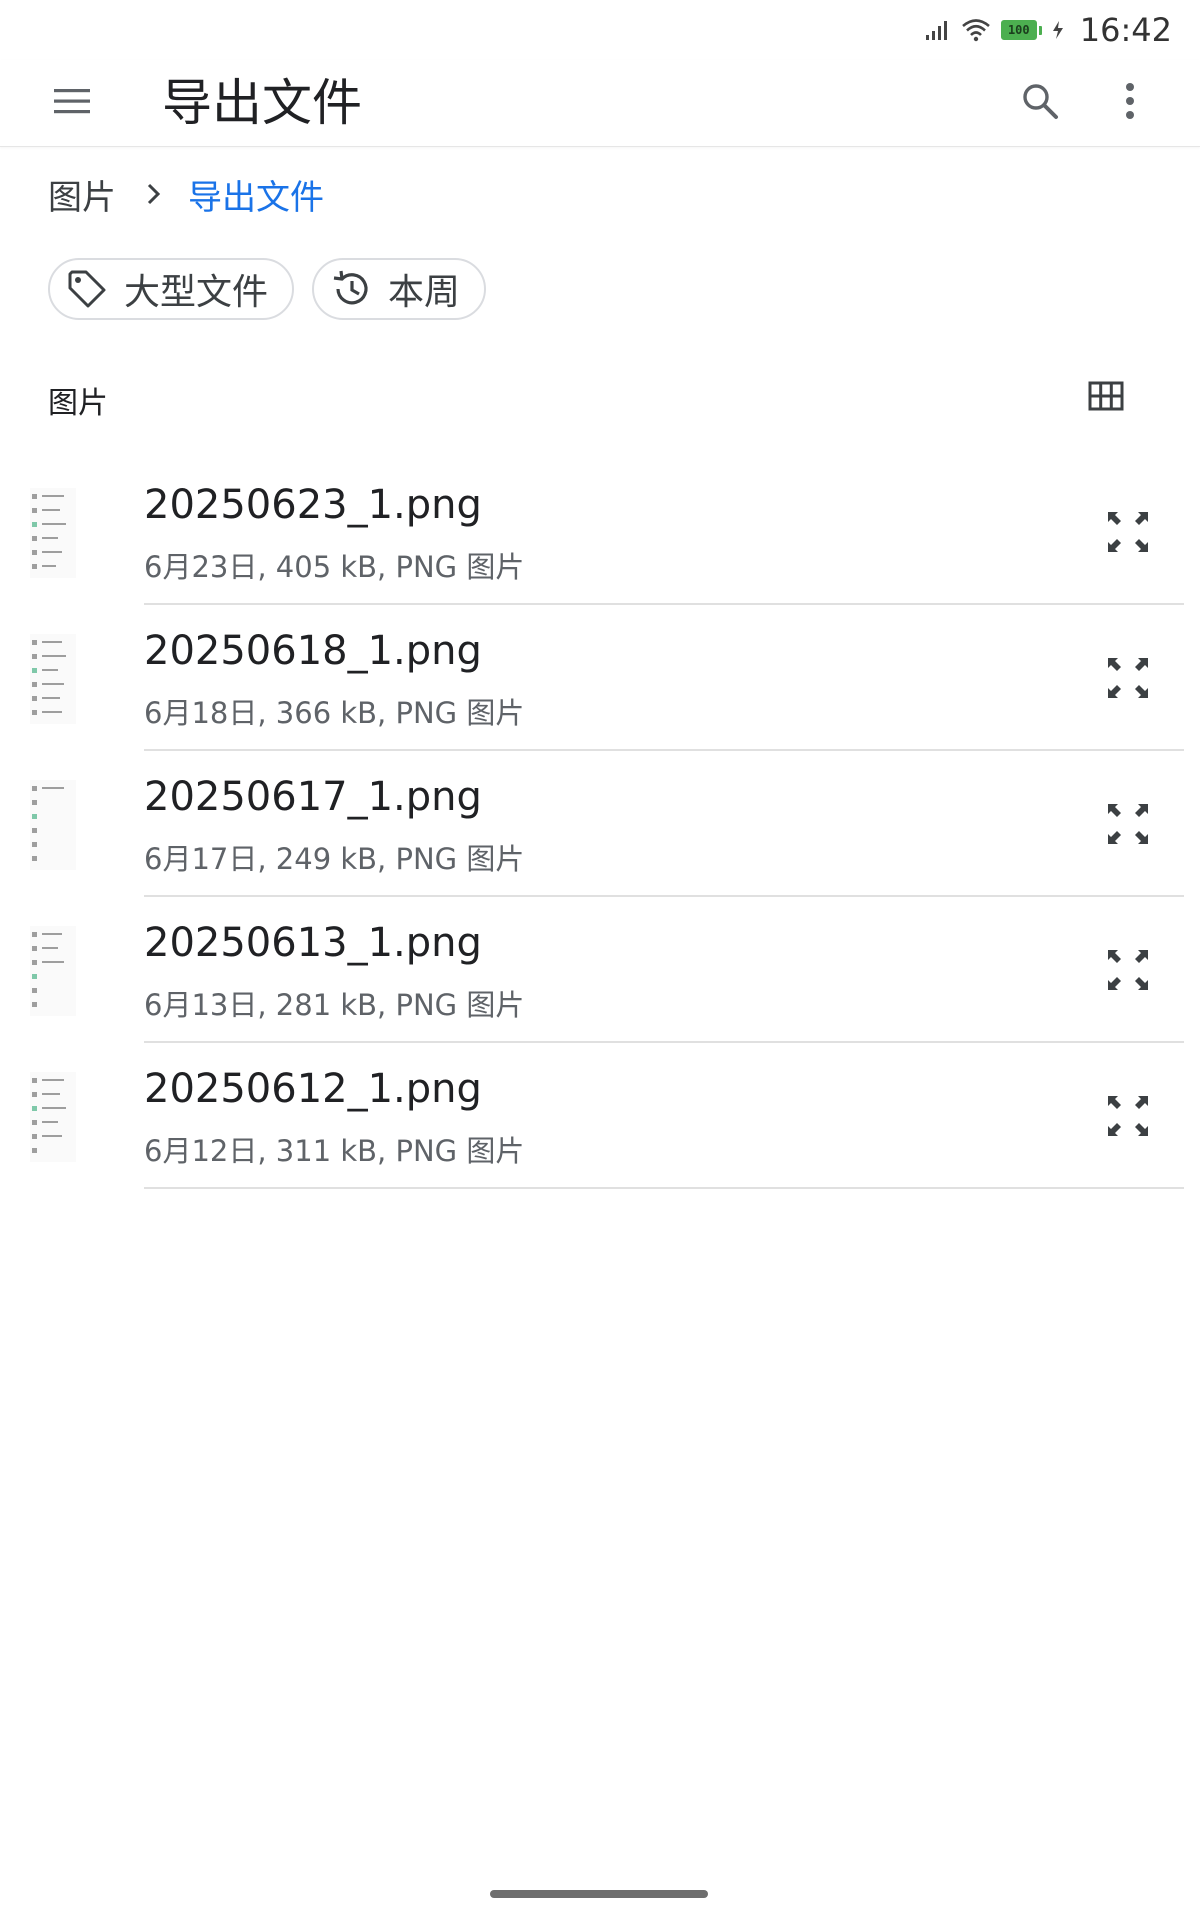 The image size is (1200, 1920). Describe the element at coordinates (1058, 30) in the screenshot. I see `charging-icon` at that location.